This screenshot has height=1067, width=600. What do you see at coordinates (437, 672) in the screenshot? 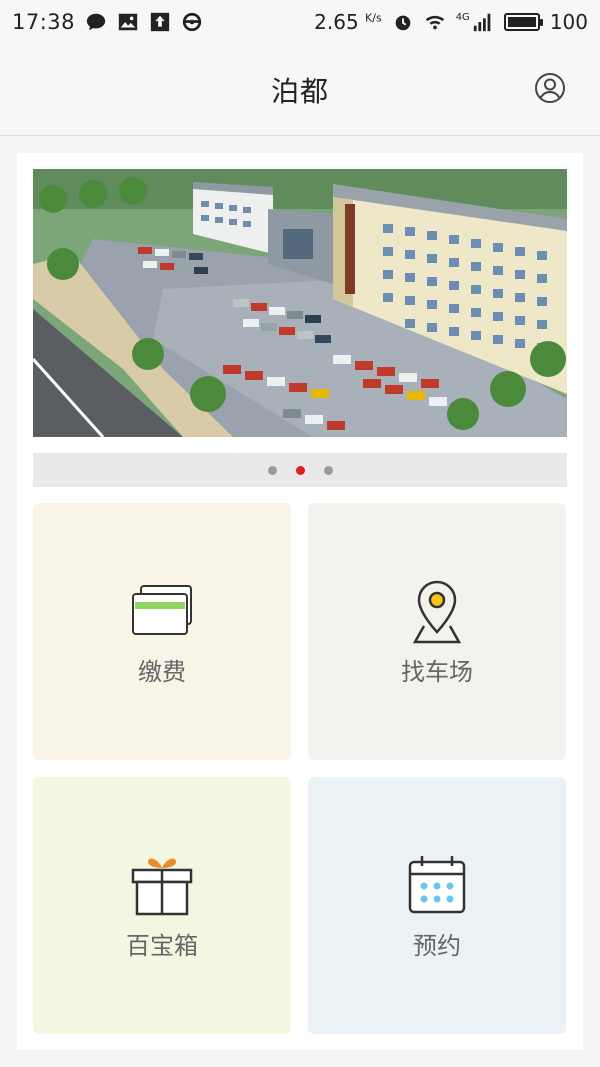
I see `tile-find-parking-label: 找车场` at bounding box center [437, 672].